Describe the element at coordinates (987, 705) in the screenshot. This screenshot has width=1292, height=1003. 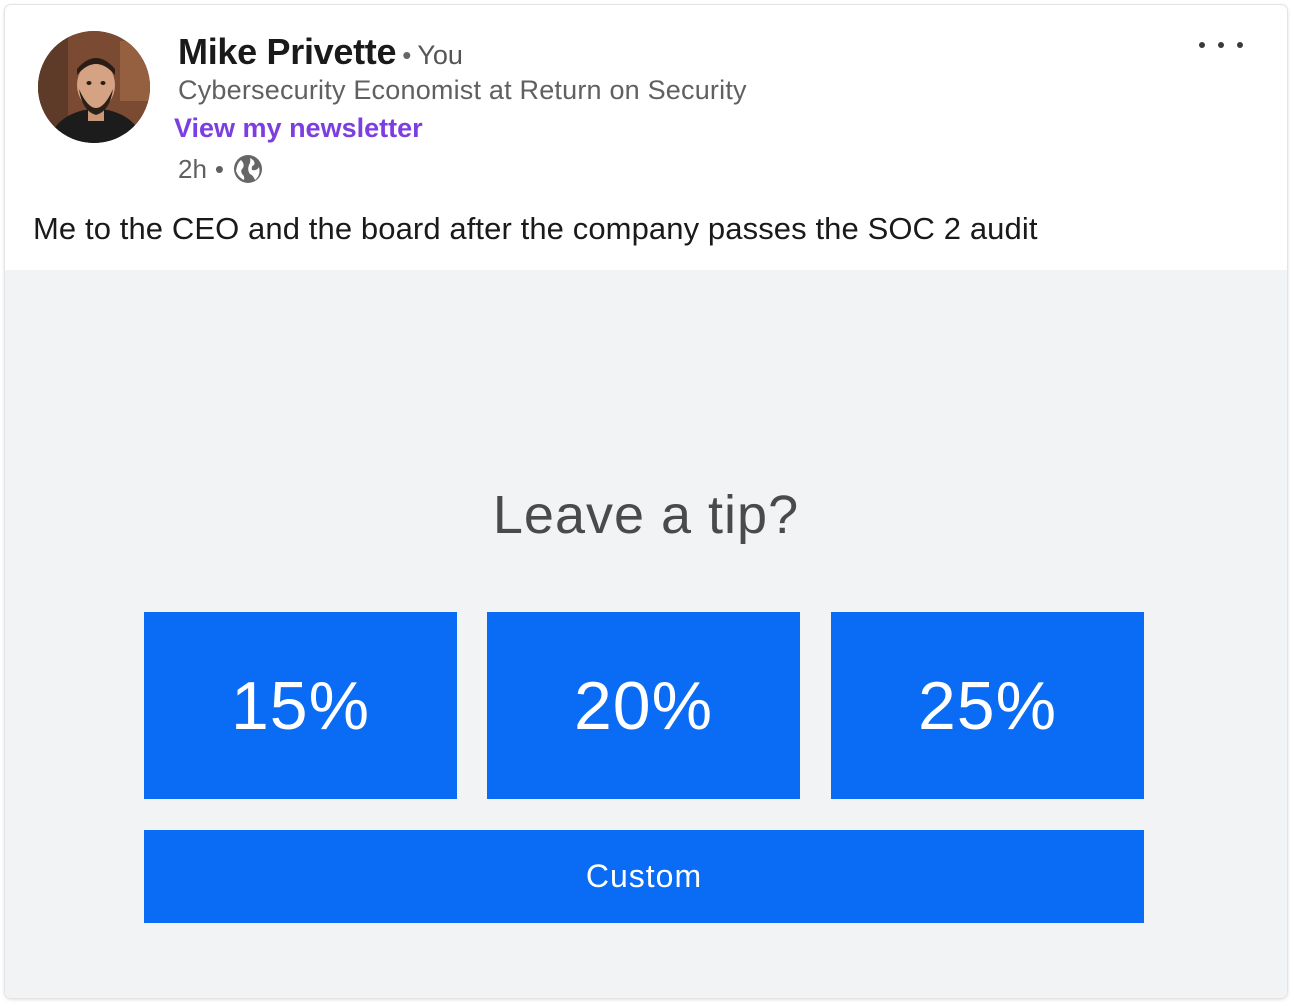
I see `tip-25-button: 25%` at that location.